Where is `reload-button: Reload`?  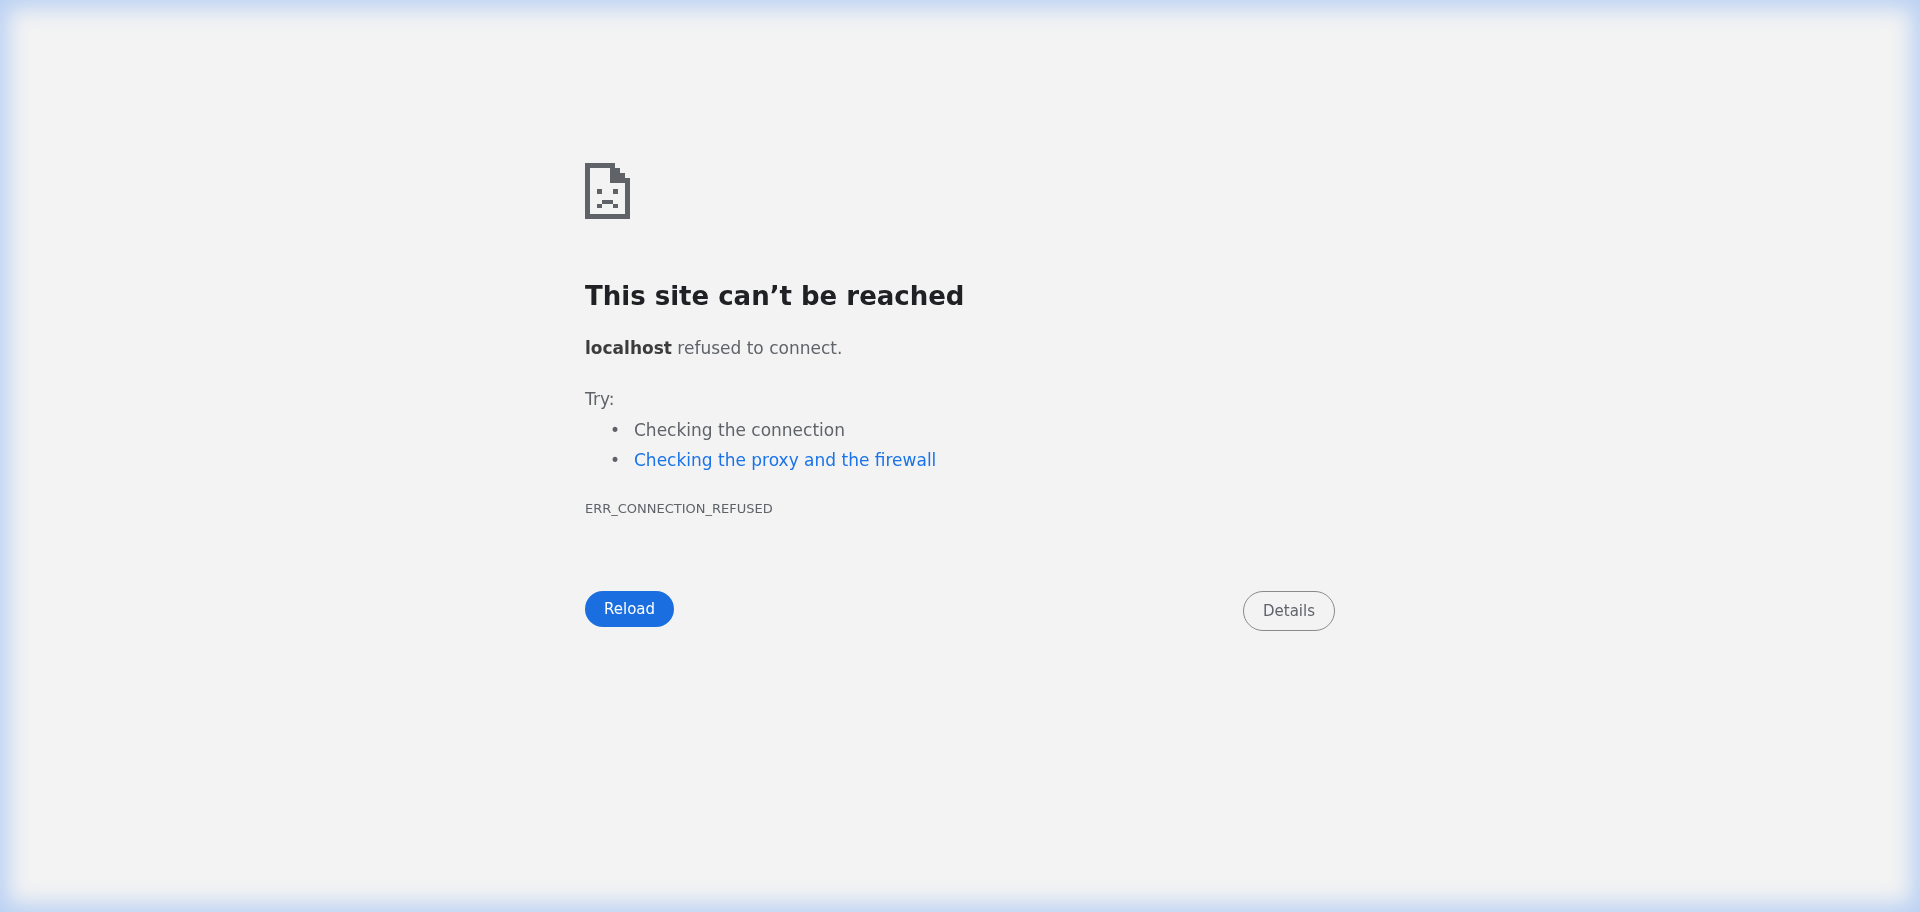 reload-button: Reload is located at coordinates (630, 609).